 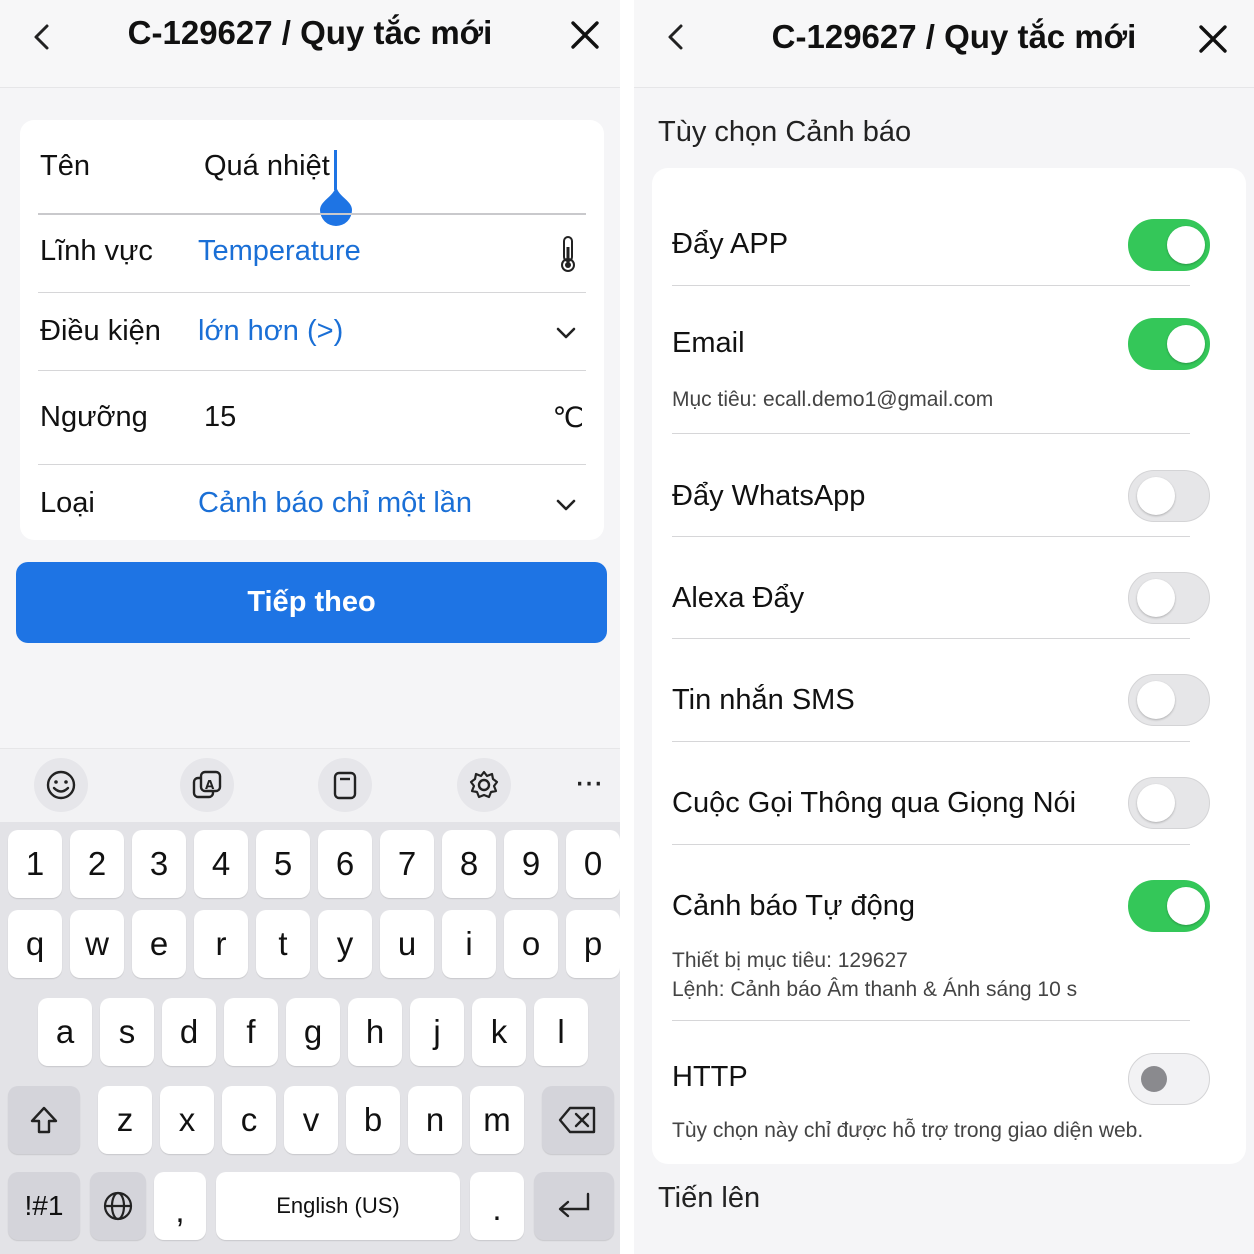 I want to click on svg-text: A, so click(x=210, y=785).